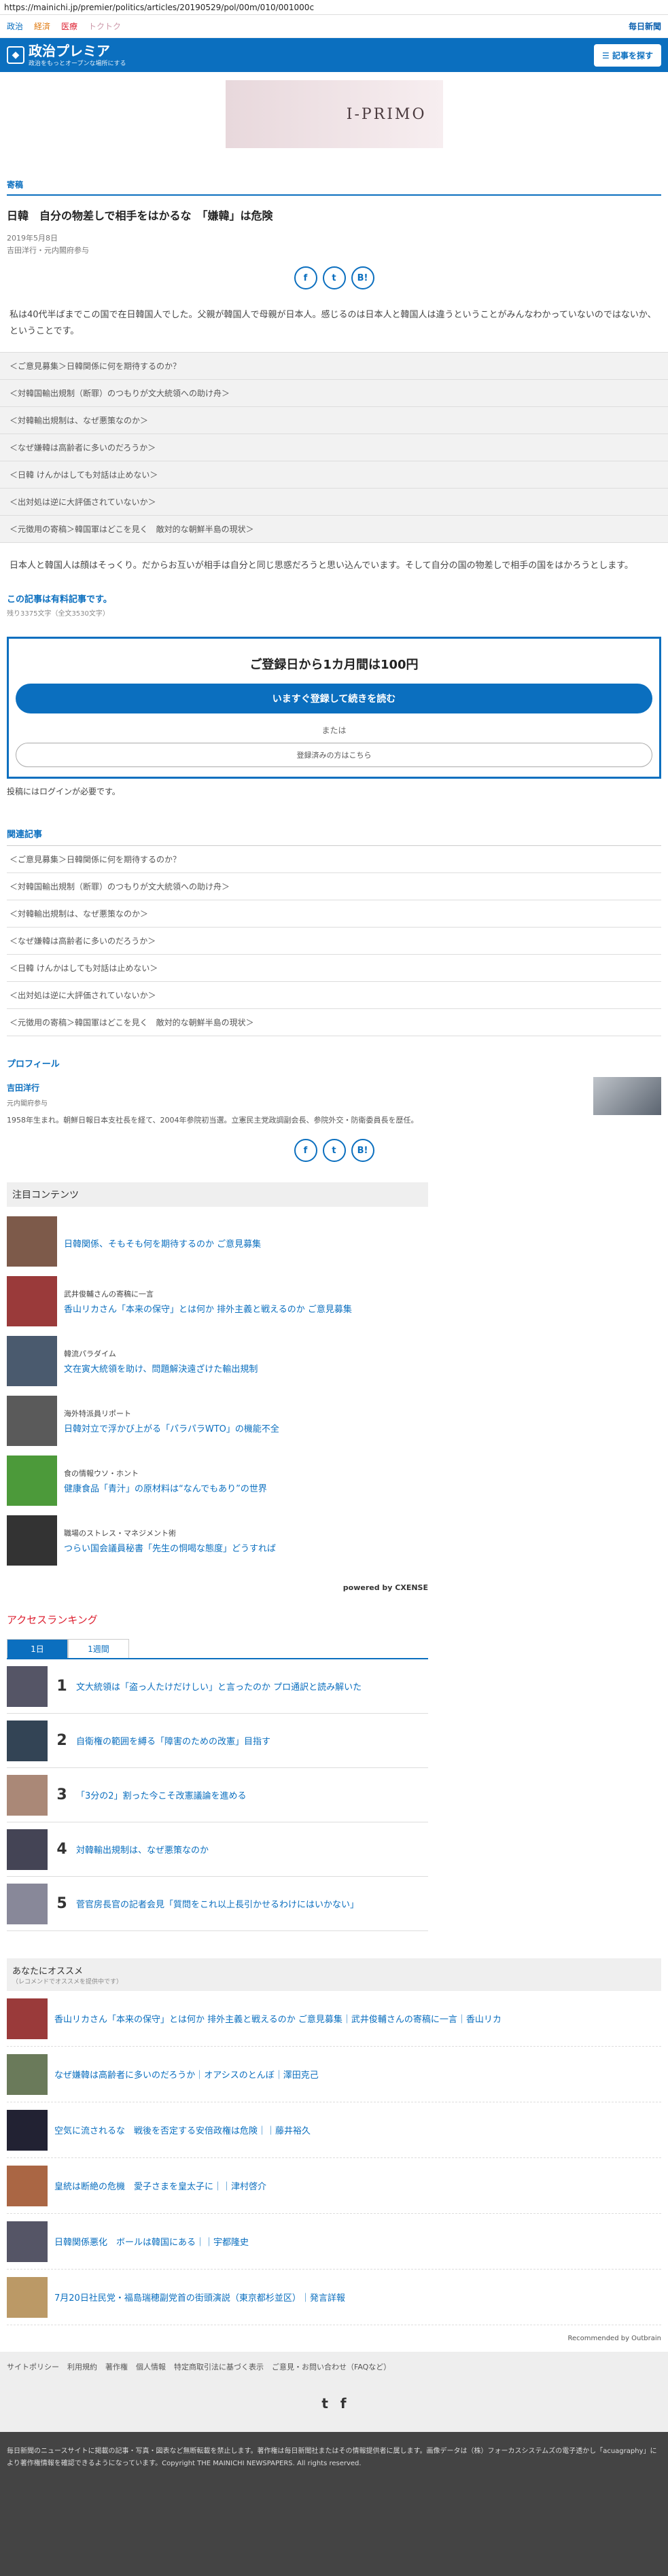  I want to click on featured-item: 食の情報ウソ・ホント 健康食品「青汁」の原材料は“なんでもあり”の世界, so click(218, 1480).